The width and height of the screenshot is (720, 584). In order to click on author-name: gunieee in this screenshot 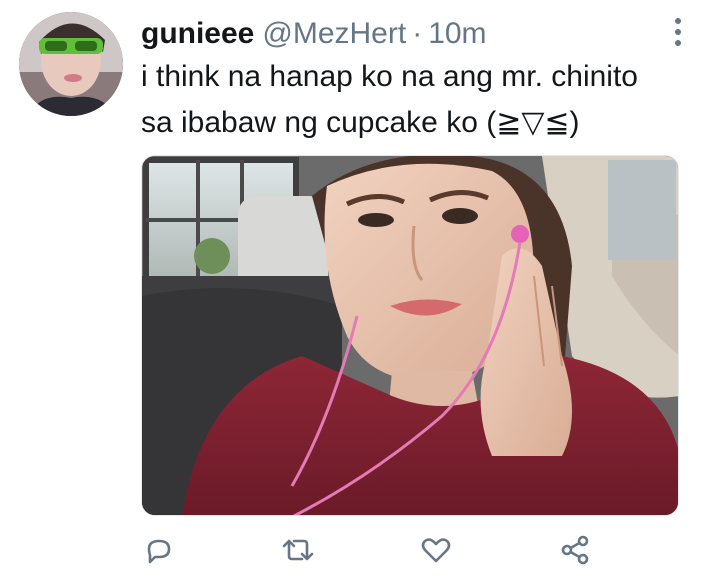, I will do `click(197, 34)`.